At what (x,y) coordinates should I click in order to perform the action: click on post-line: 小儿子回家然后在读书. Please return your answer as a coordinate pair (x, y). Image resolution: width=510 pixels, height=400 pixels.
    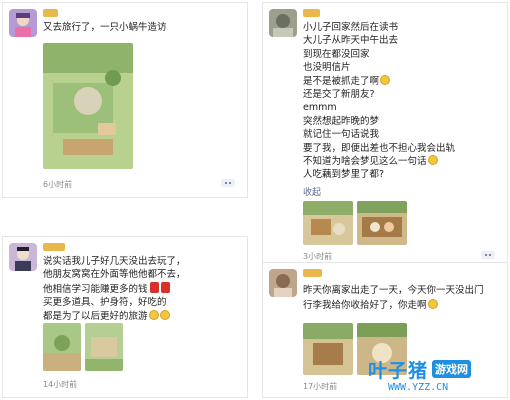
    Looking at the image, I should click on (351, 27).